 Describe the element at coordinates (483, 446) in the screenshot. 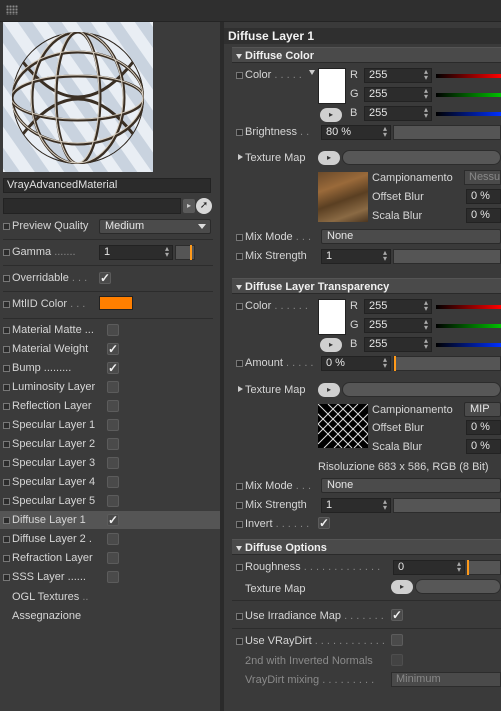

I see `tr-scala-blur-input: 0 %` at that location.